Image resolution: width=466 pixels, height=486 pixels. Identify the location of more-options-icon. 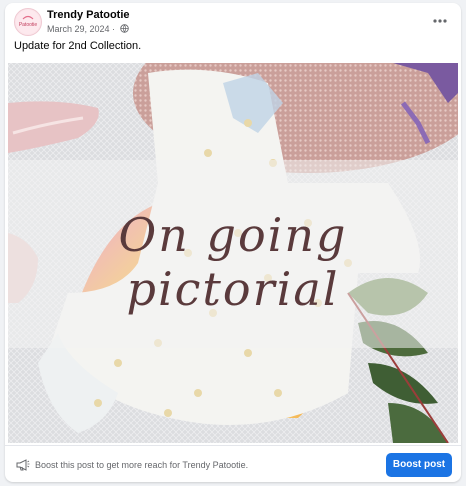
(440, 21).